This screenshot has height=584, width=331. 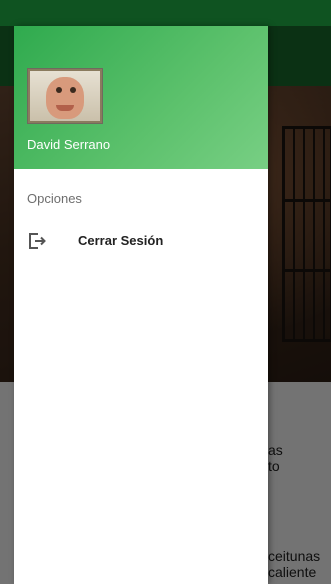 I want to click on logout-menu-item: Cerrar Sesión, so click(x=141, y=241).